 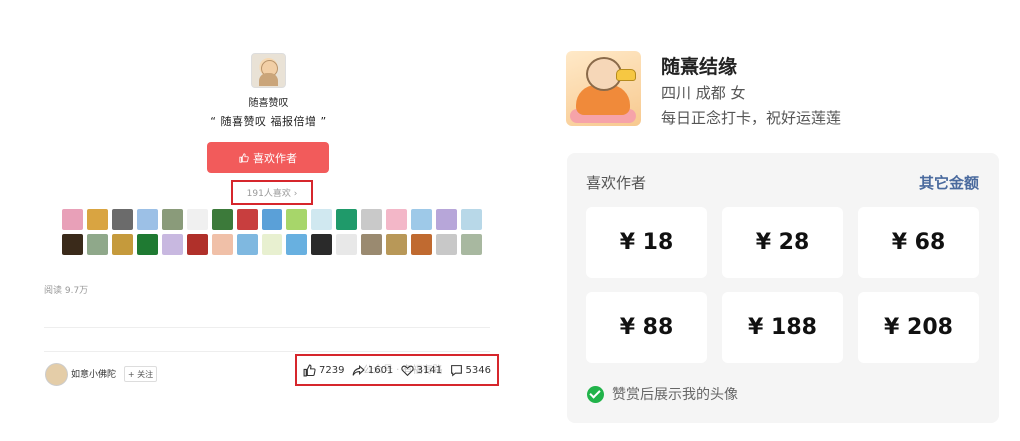 What do you see at coordinates (699, 67) in the screenshot?
I see `profile-name: 随熹结缘` at bounding box center [699, 67].